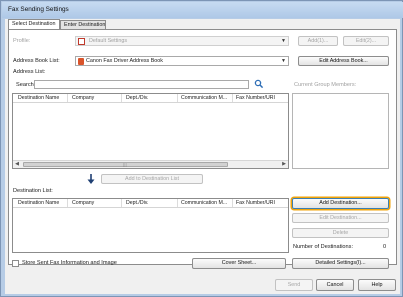  What do you see at coordinates (22, 41) in the screenshot?
I see `profile-label: Profile:` at bounding box center [22, 41].